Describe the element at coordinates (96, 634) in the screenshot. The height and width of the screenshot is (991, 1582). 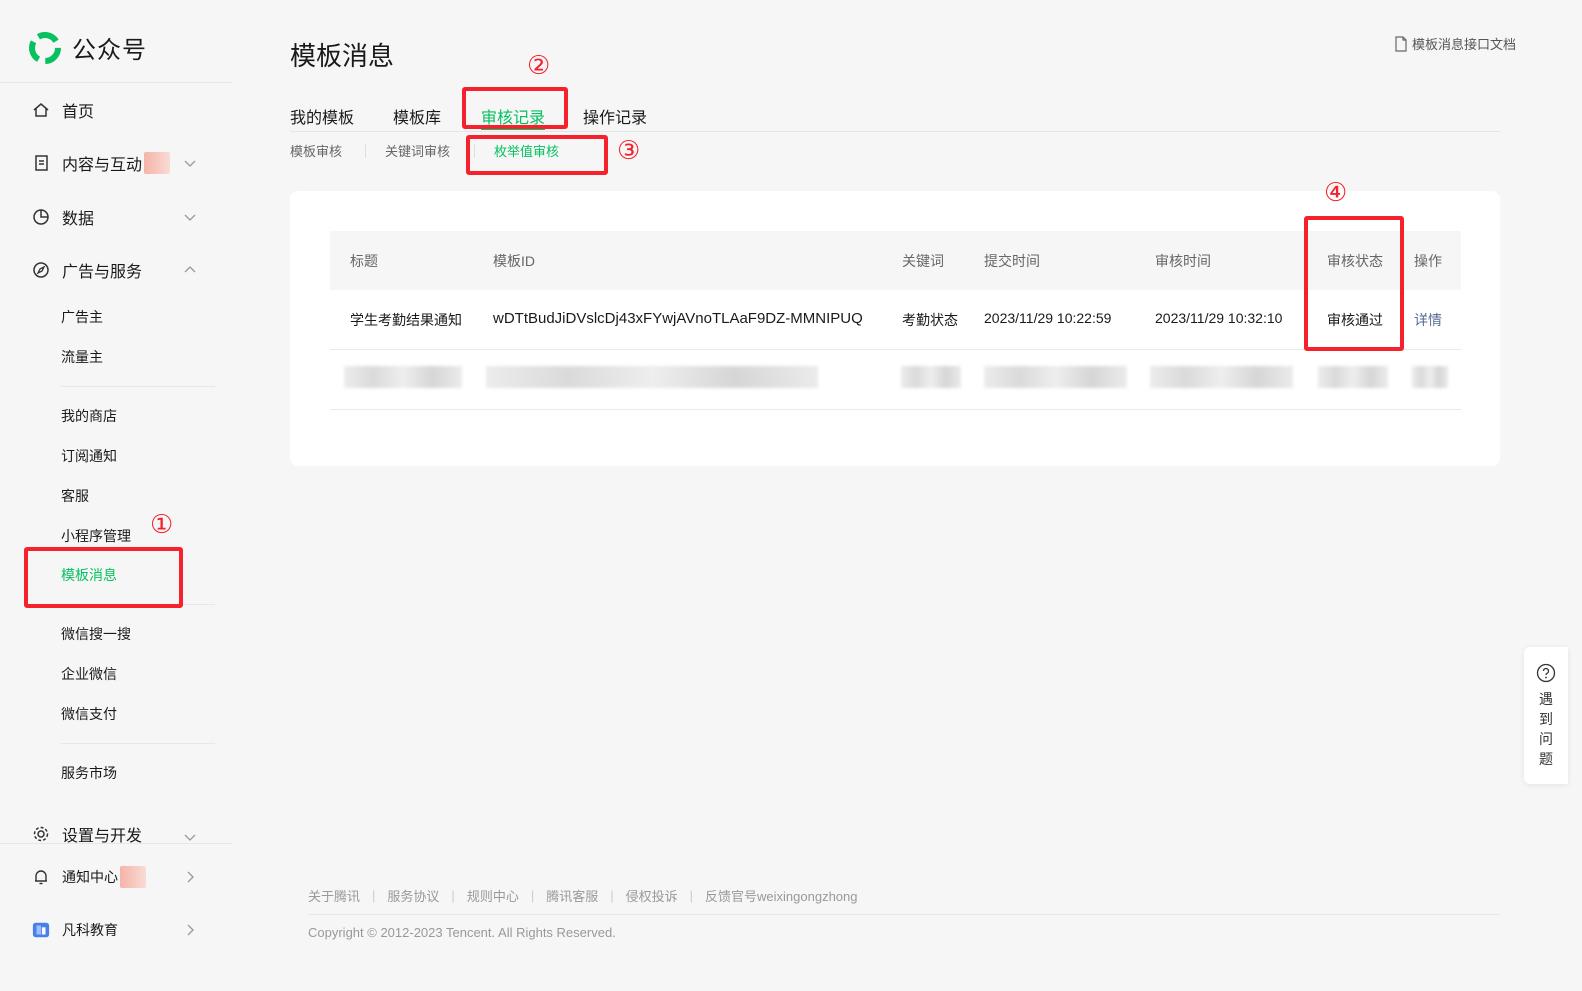
I see `sidebar-subitem-search: 微信搜一搜` at that location.